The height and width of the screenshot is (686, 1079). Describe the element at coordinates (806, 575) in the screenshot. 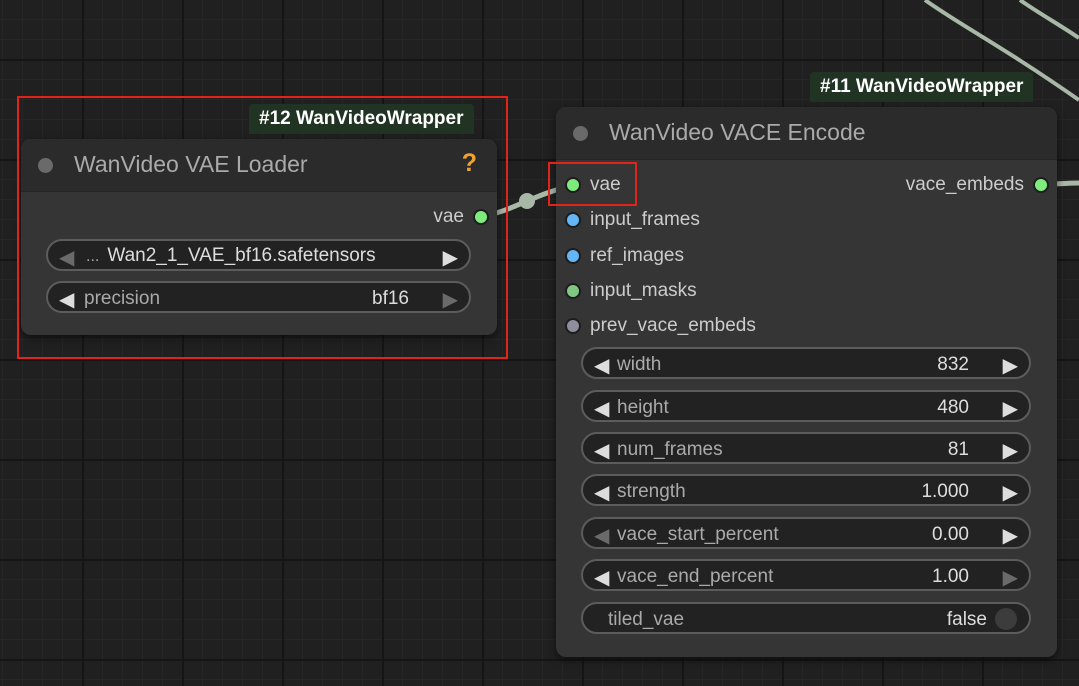

I see `vace-end-percent-number-widget: ◀ vace_end_percent 1.00 ▶` at that location.